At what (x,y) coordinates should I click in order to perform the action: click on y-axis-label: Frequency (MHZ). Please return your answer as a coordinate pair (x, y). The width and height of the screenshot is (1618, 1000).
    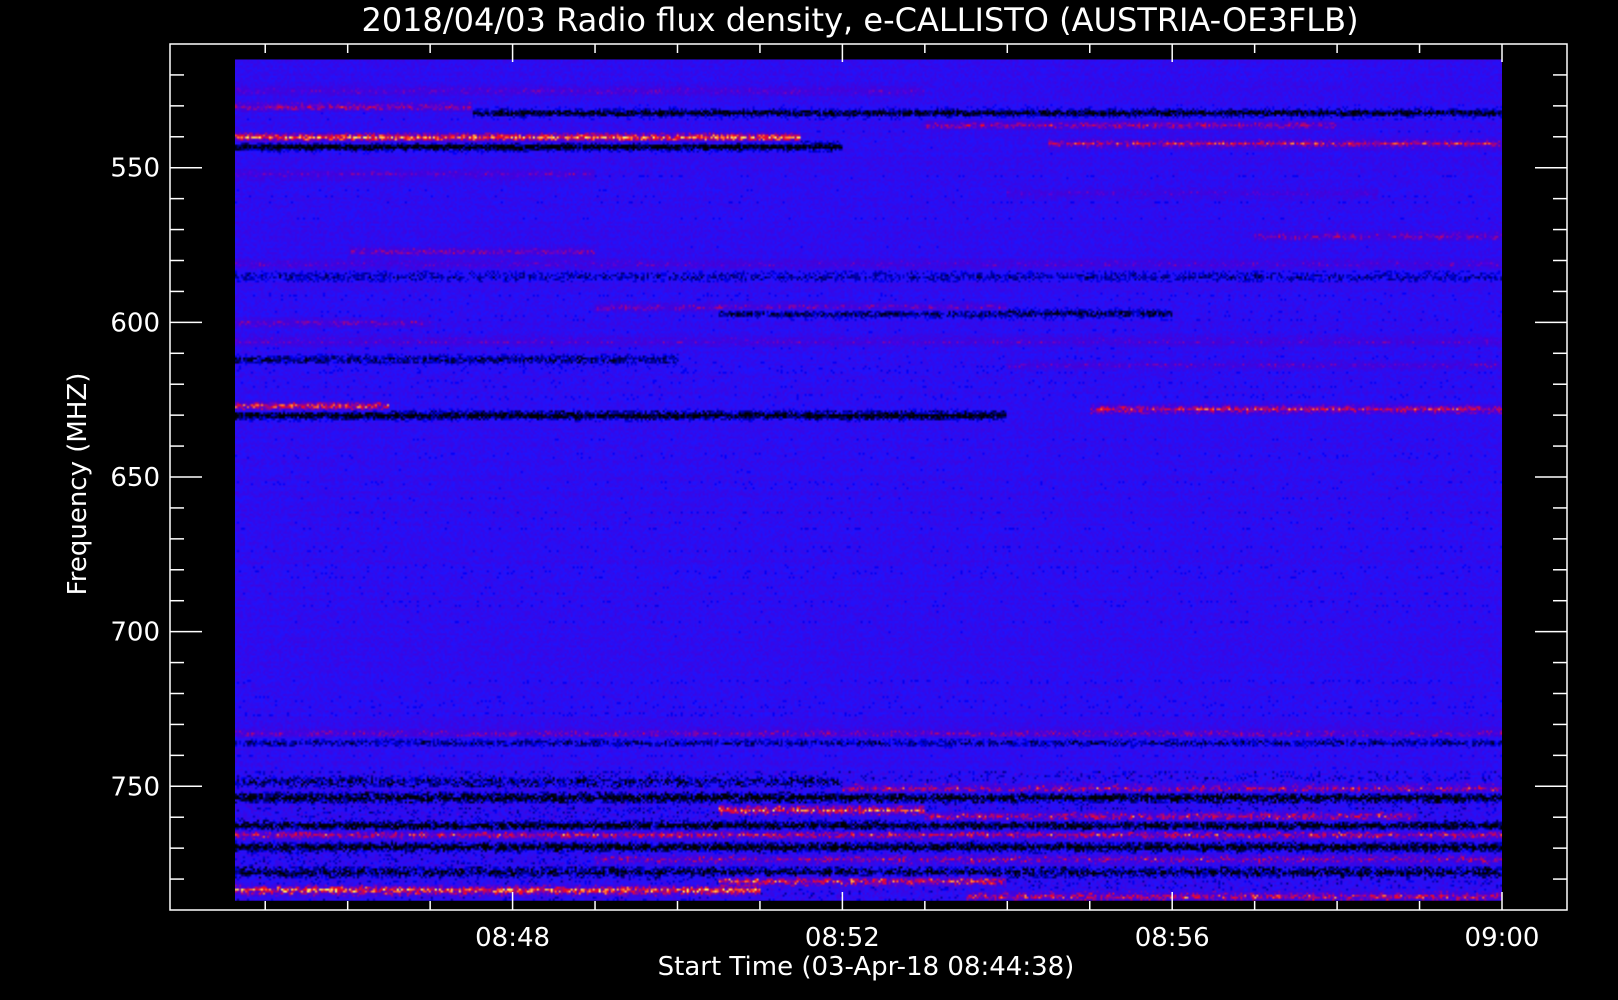
    Looking at the image, I should click on (78, 484).